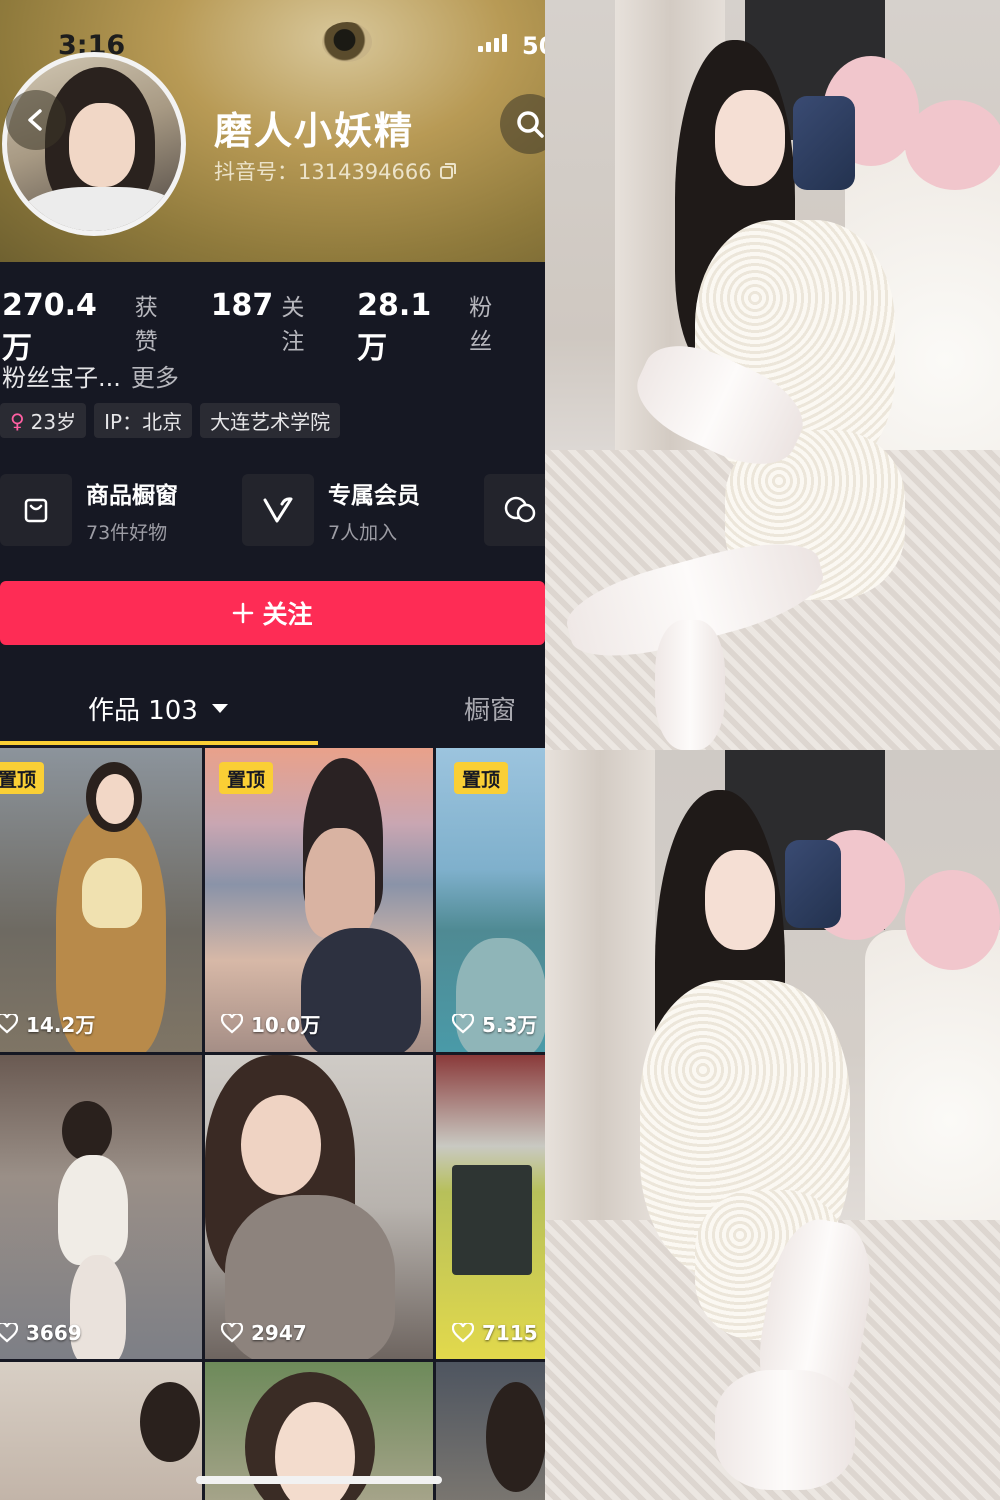  I want to click on vip-v-icon, so click(278, 510).